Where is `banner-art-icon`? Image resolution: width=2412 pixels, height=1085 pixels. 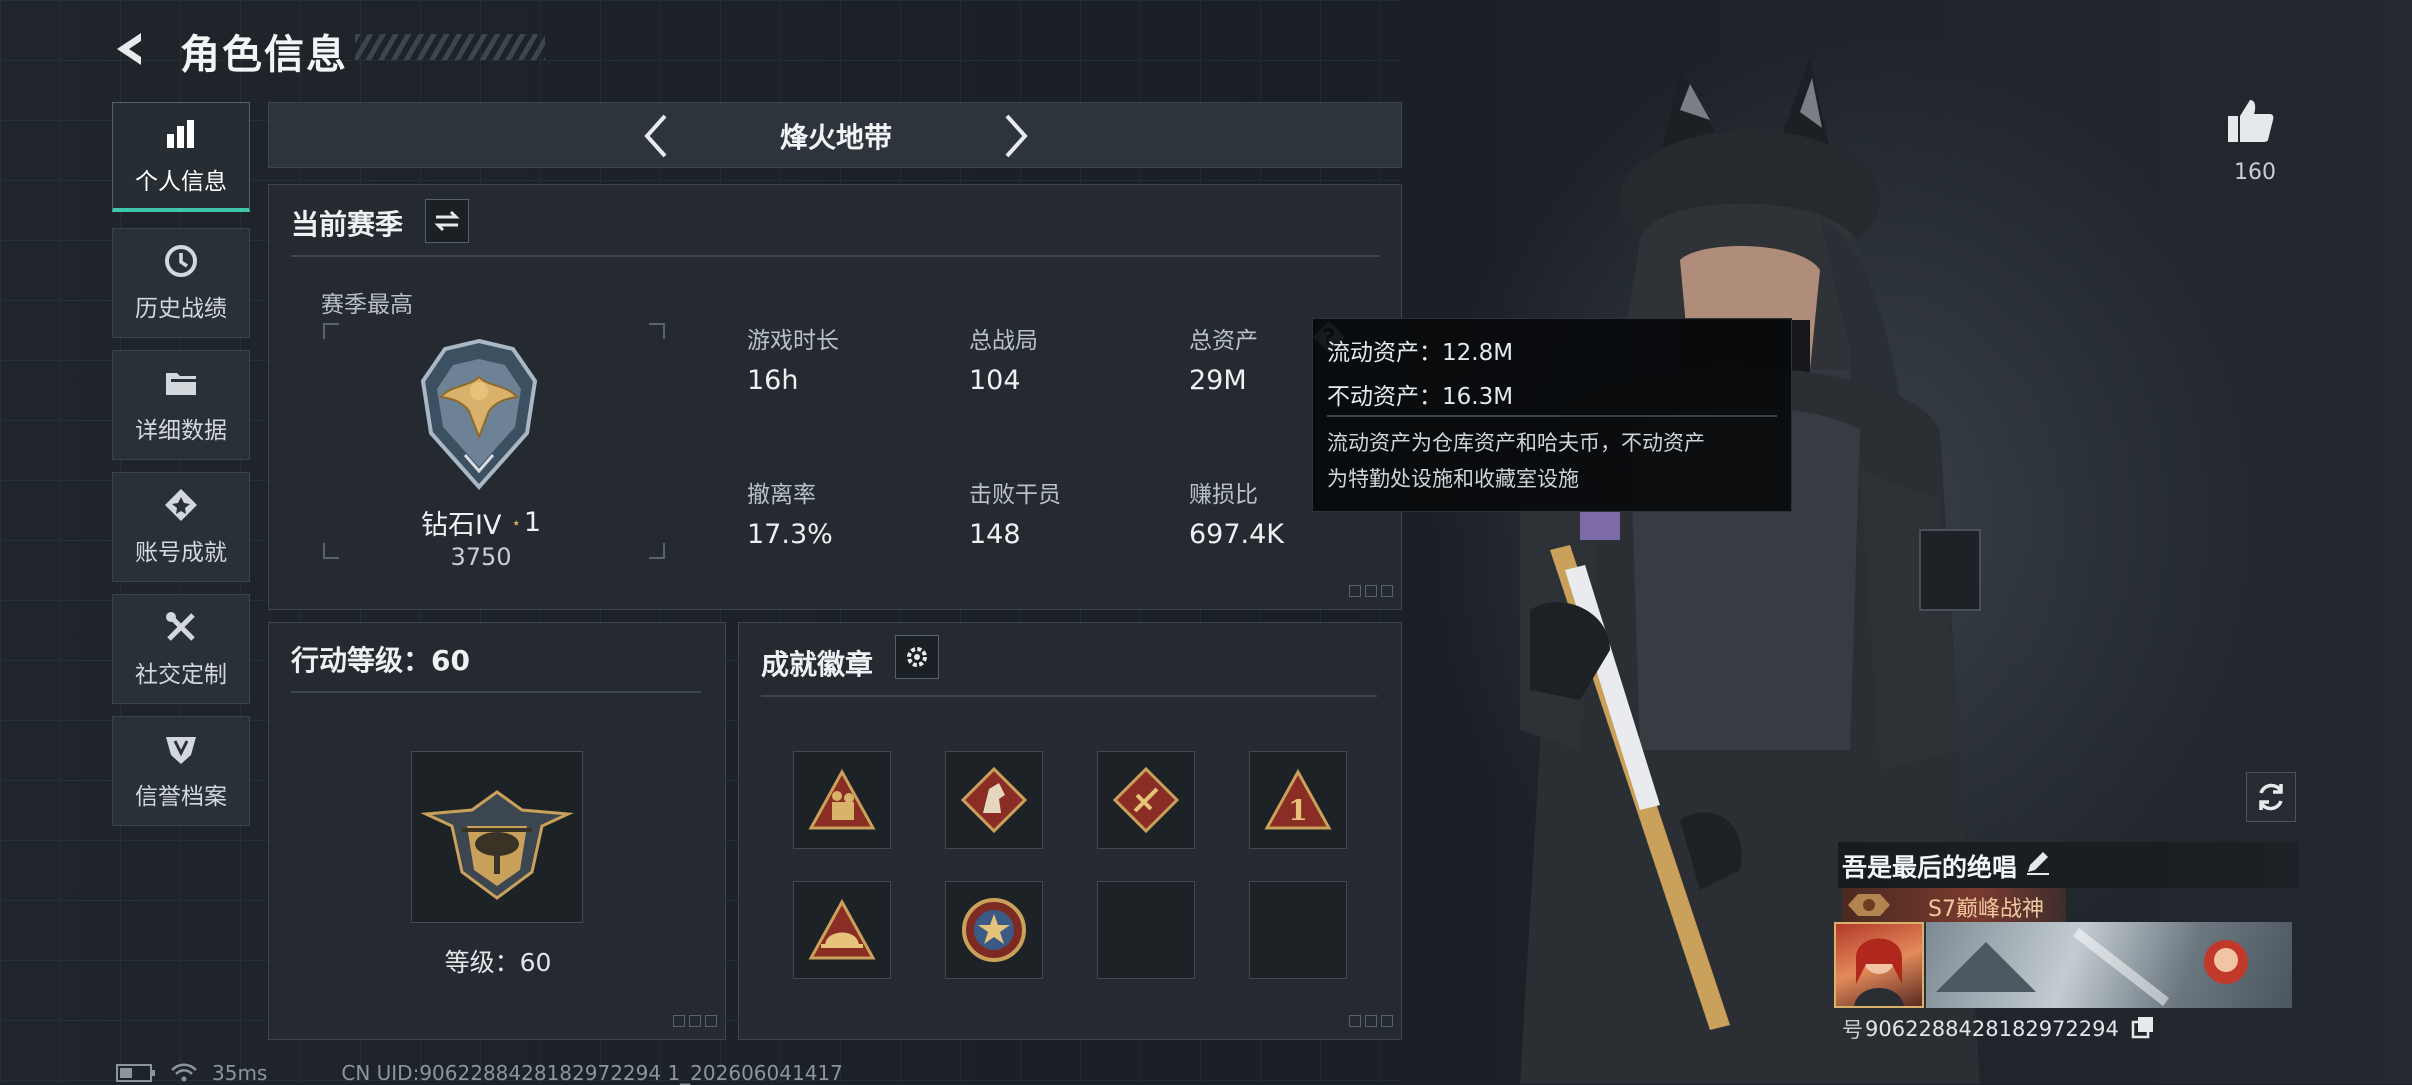 banner-art-icon is located at coordinates (2092, 967).